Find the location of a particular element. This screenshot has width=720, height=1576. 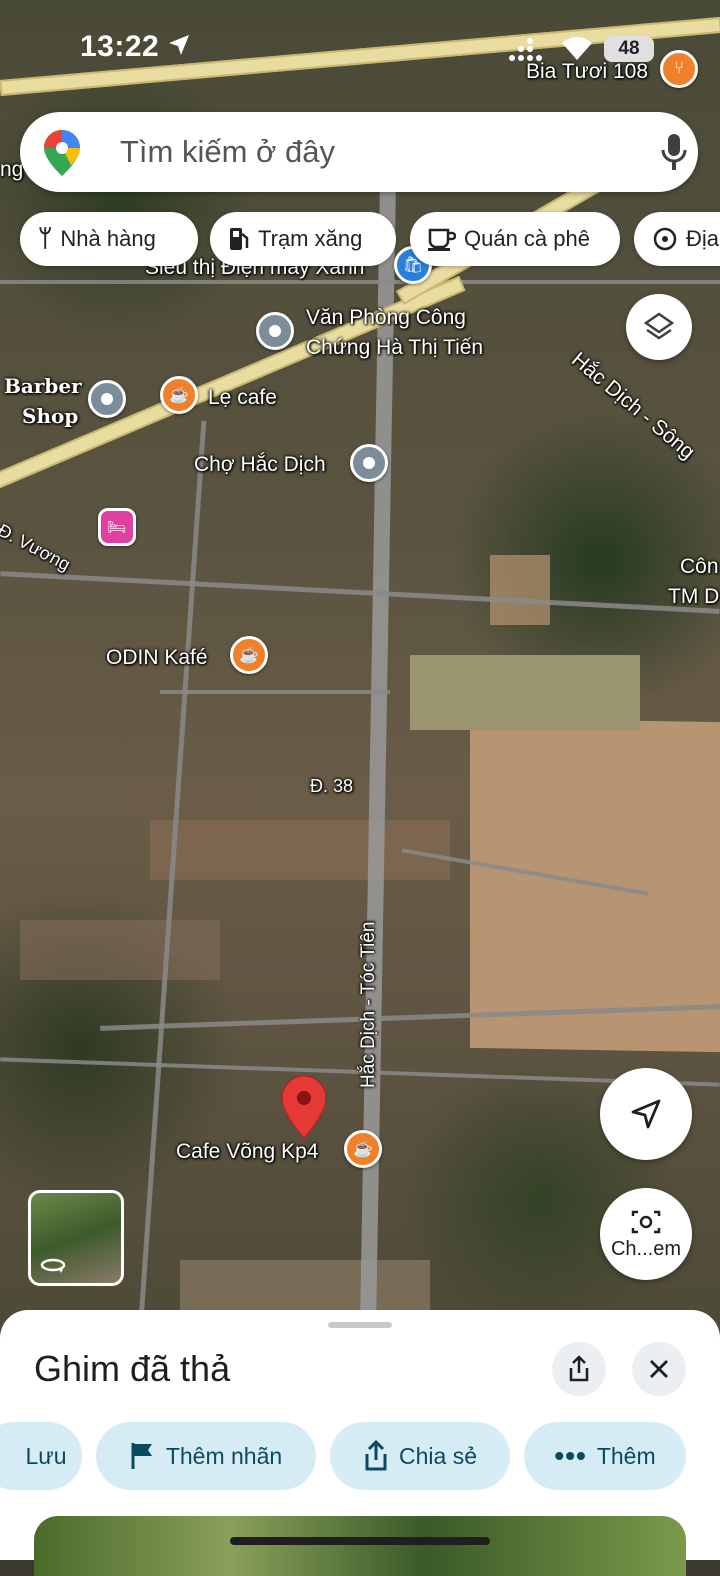

action-label: Lưu is located at coordinates (46, 1455).